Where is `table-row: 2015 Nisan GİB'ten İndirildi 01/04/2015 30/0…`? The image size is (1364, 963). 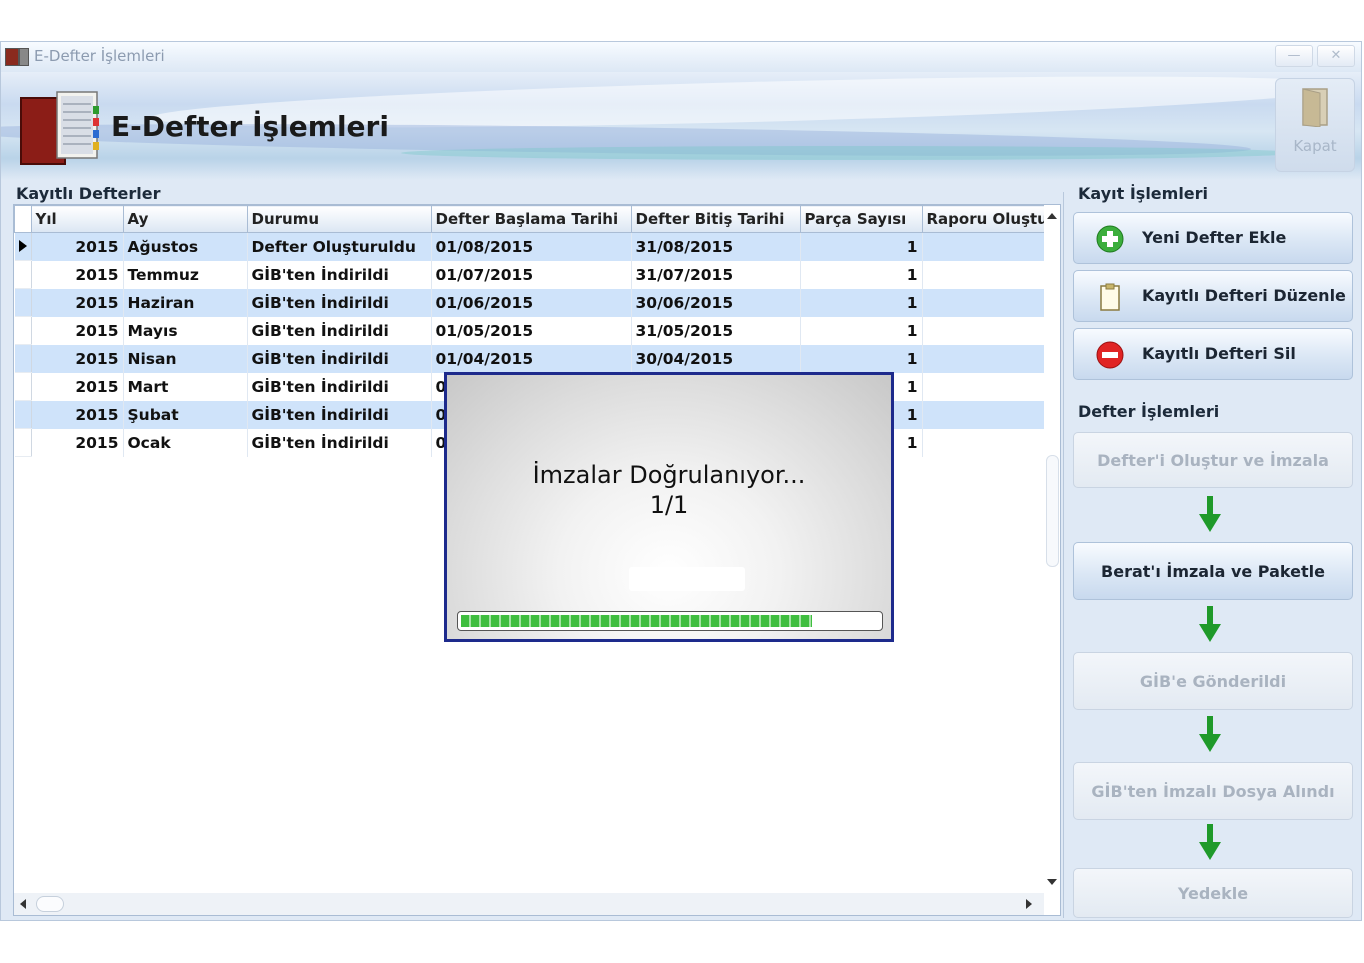 table-row: 2015 Nisan GİB'ten İndirildi 01/04/2015 30/0… is located at coordinates (533, 358).